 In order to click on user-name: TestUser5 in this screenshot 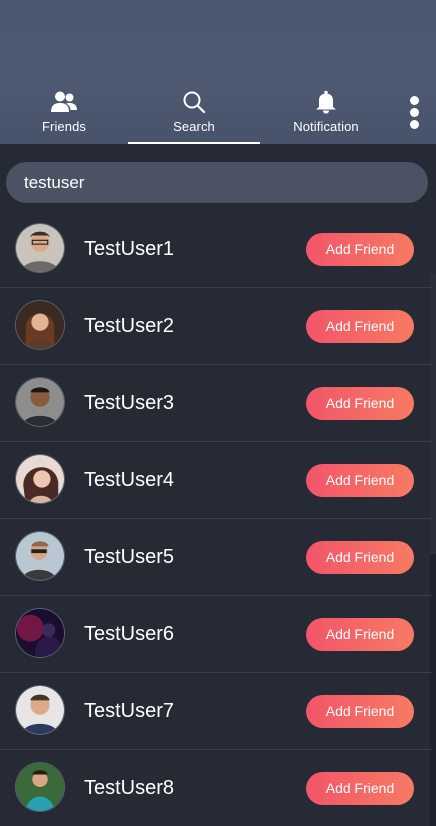, I will do `click(129, 556)`.